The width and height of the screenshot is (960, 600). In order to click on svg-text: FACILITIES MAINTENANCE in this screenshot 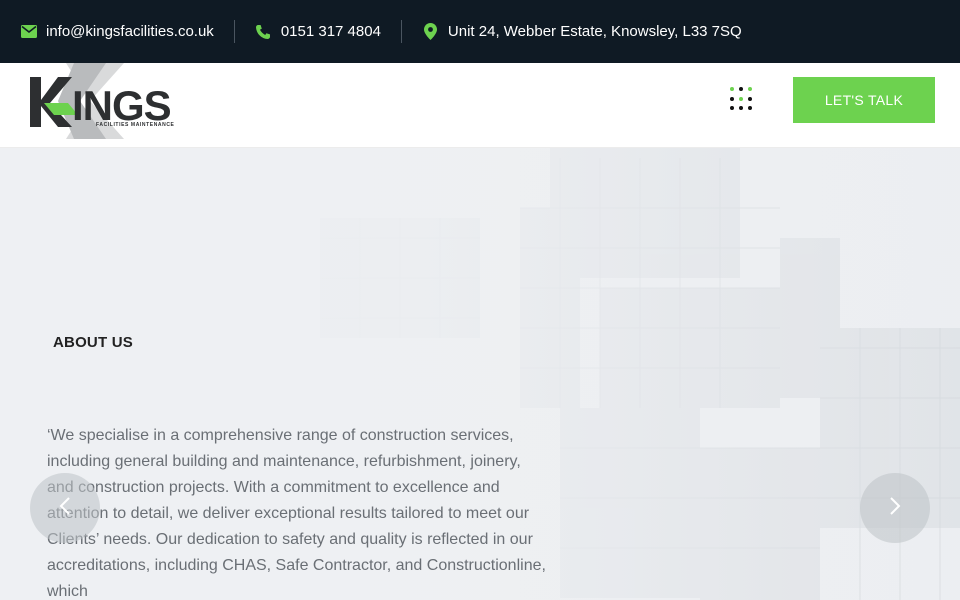, I will do `click(135, 125)`.